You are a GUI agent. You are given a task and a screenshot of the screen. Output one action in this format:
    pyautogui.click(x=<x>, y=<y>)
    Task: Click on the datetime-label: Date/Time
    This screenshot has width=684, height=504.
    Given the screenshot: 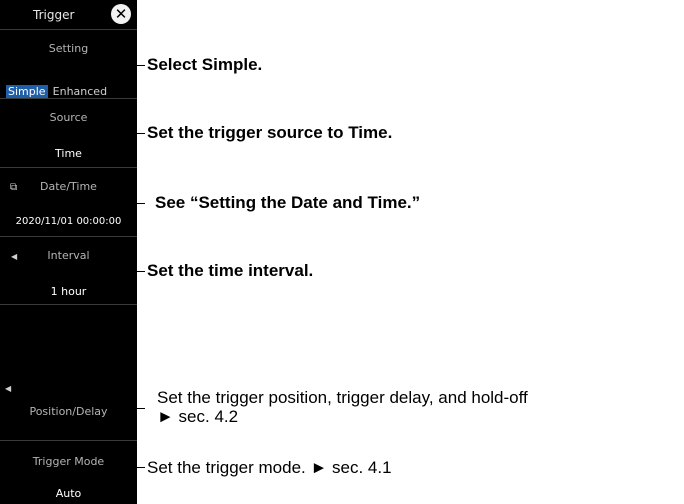 What is the action you would take?
    pyautogui.click(x=68, y=186)
    